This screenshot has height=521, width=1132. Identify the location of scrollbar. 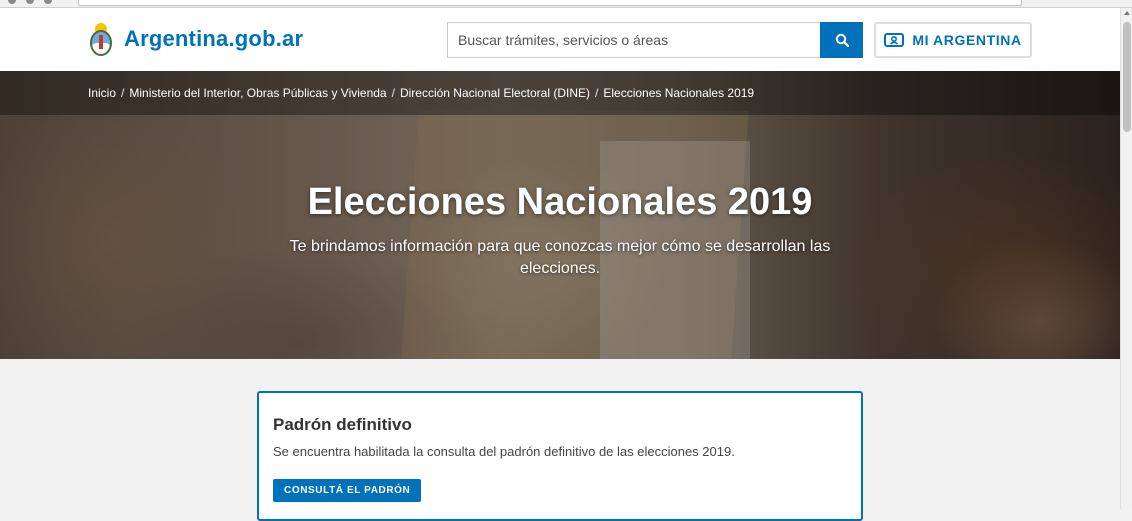
(1126, 258).